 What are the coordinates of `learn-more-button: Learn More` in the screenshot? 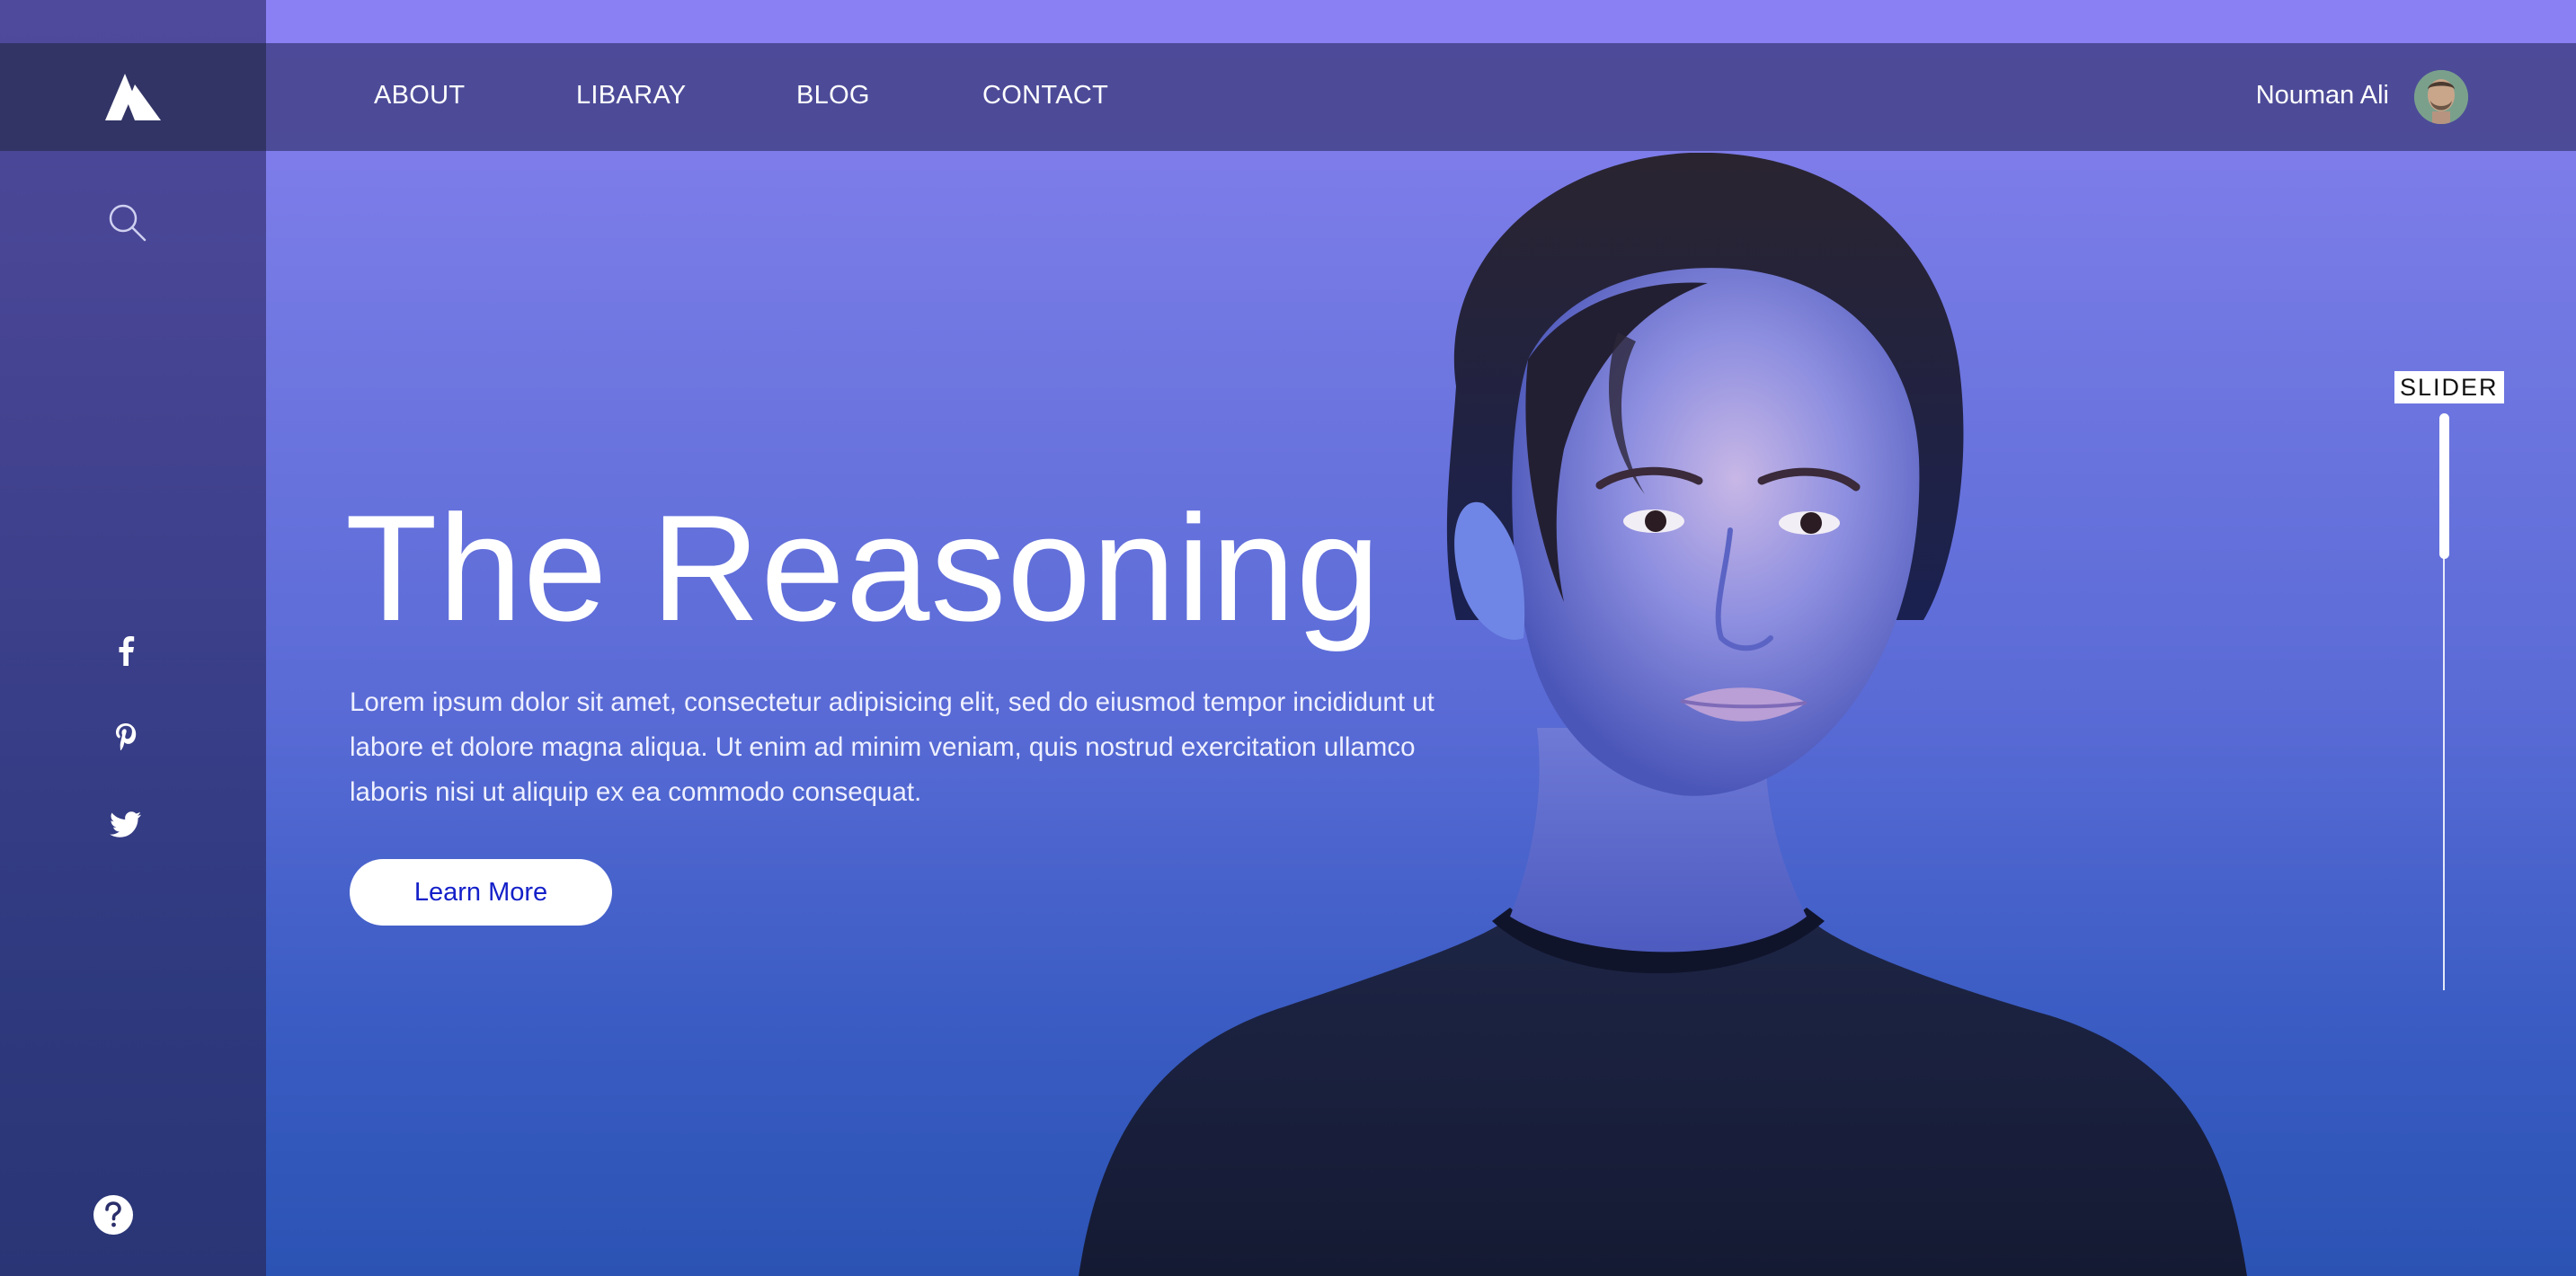 It's located at (481, 892).